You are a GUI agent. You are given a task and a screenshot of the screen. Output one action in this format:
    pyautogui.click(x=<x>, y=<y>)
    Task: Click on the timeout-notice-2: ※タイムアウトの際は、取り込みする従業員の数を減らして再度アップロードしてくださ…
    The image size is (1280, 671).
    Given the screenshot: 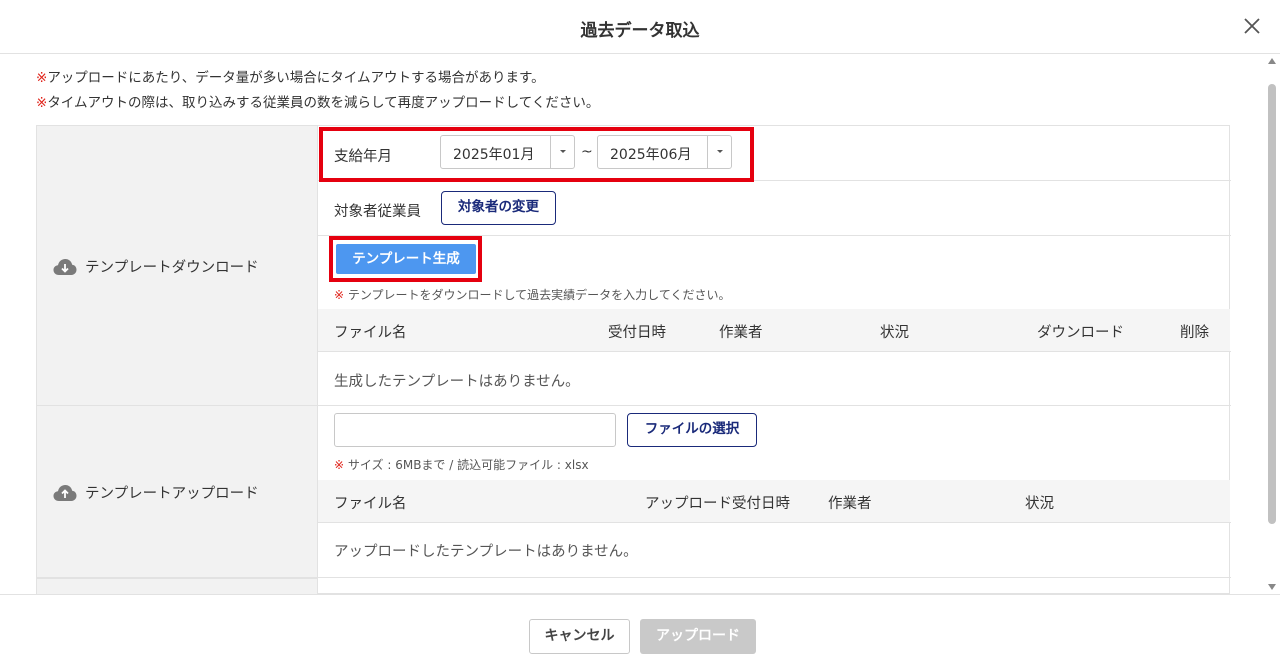 What is the action you would take?
    pyautogui.click(x=318, y=103)
    